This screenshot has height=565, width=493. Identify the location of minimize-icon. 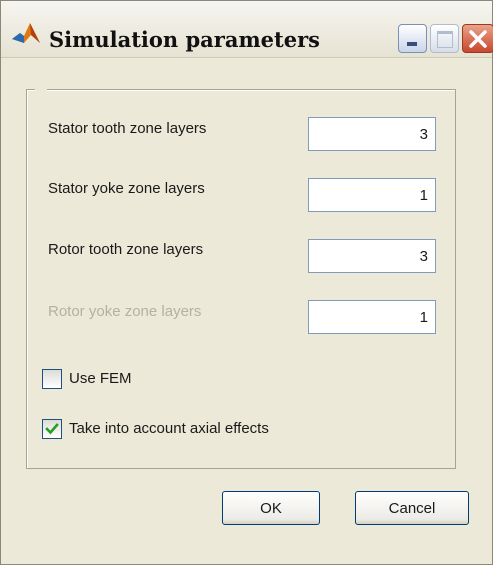
(412, 44).